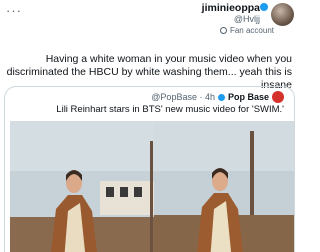 The height and width of the screenshot is (252, 320). I want to click on fan-account-badge: Fan account, so click(246, 30).